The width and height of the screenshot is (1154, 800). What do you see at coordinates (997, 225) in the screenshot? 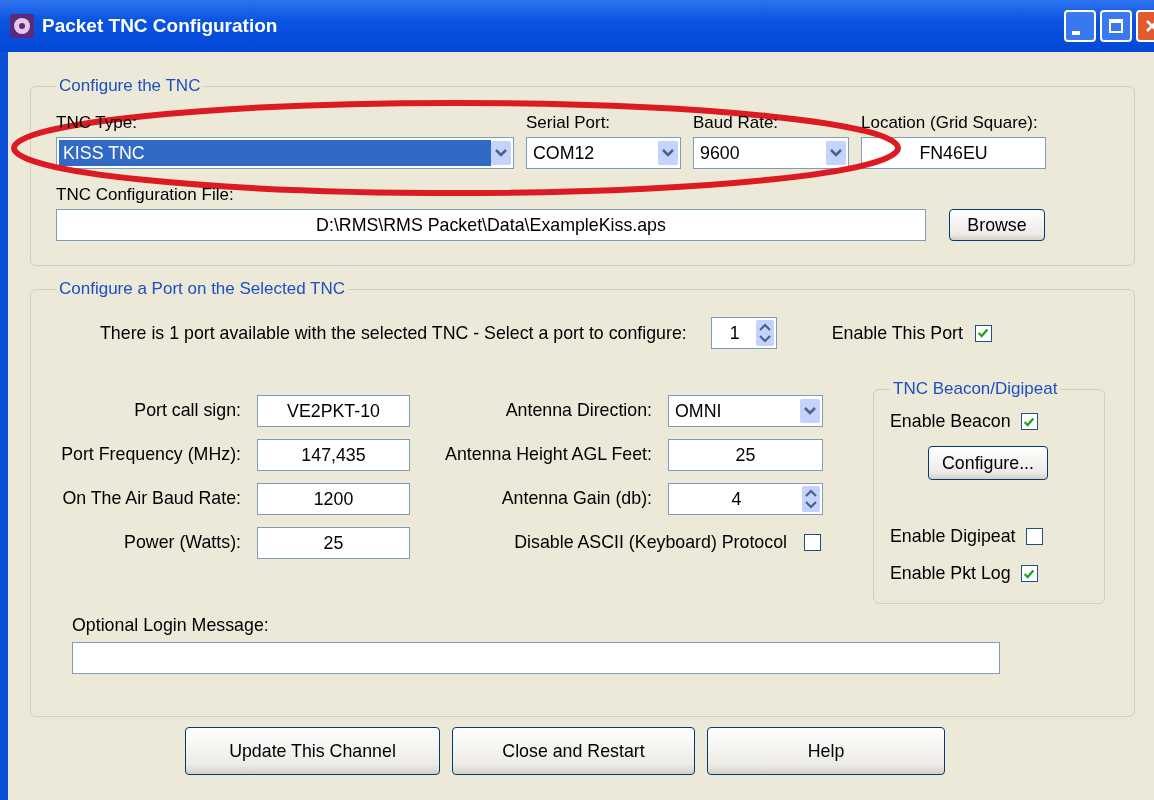
I see `browse-button: Browse` at bounding box center [997, 225].